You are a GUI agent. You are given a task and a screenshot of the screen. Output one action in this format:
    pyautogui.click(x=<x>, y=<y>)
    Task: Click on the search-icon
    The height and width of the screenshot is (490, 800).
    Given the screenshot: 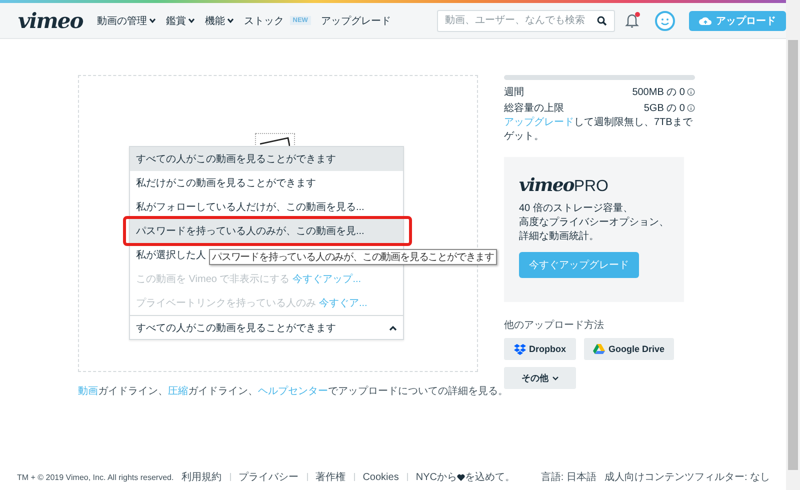 What is the action you would take?
    pyautogui.click(x=602, y=21)
    